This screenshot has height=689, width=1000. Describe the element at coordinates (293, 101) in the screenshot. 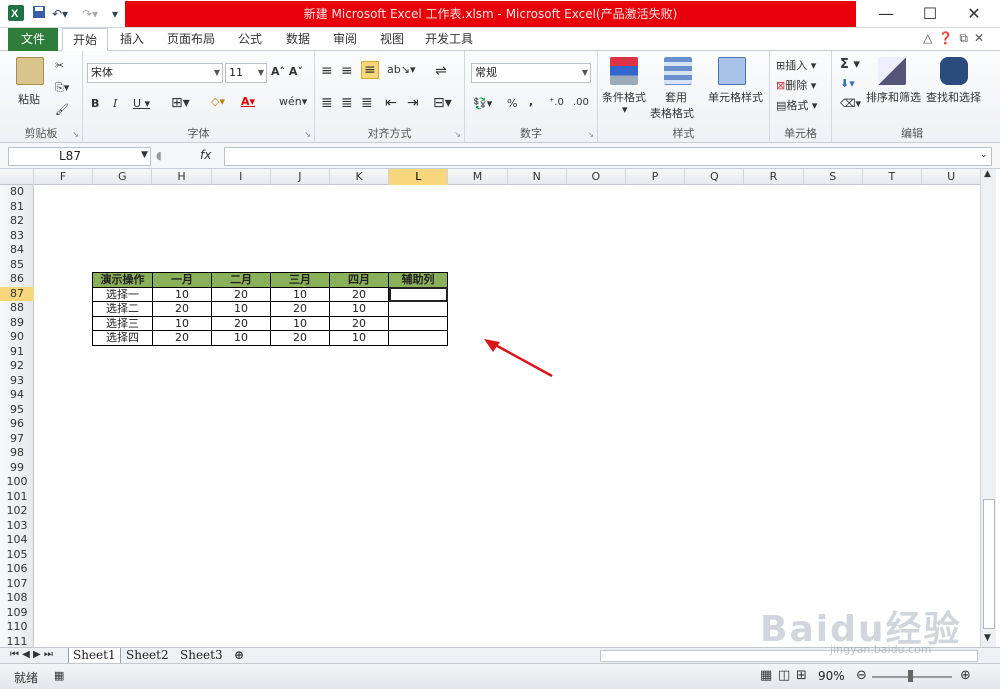

I see `phonetic-icon: wén▾` at that location.